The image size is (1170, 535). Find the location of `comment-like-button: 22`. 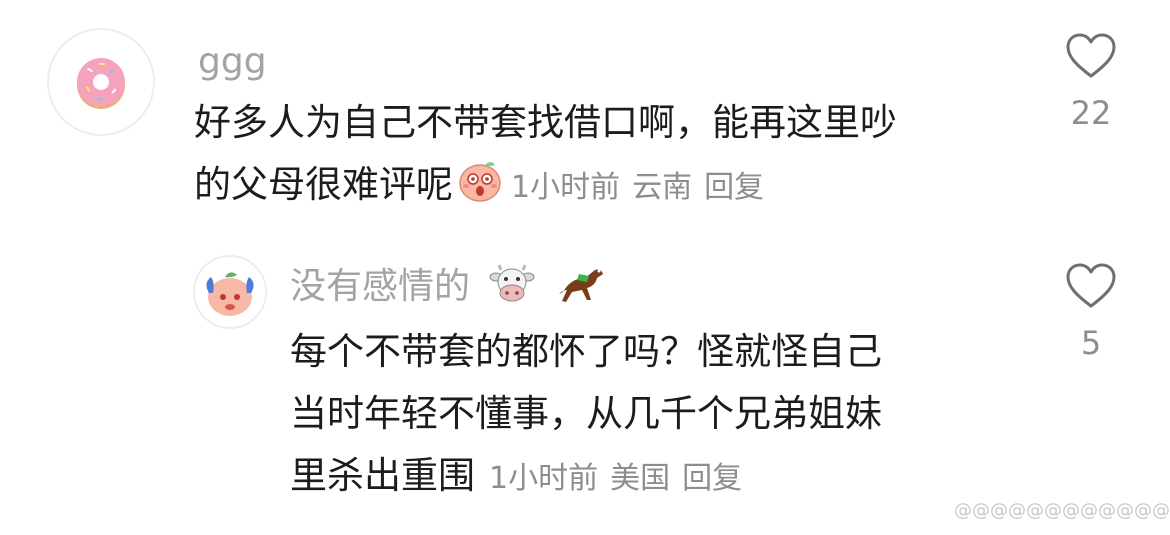

comment-like-button: 22 is located at coordinates (1091, 82).